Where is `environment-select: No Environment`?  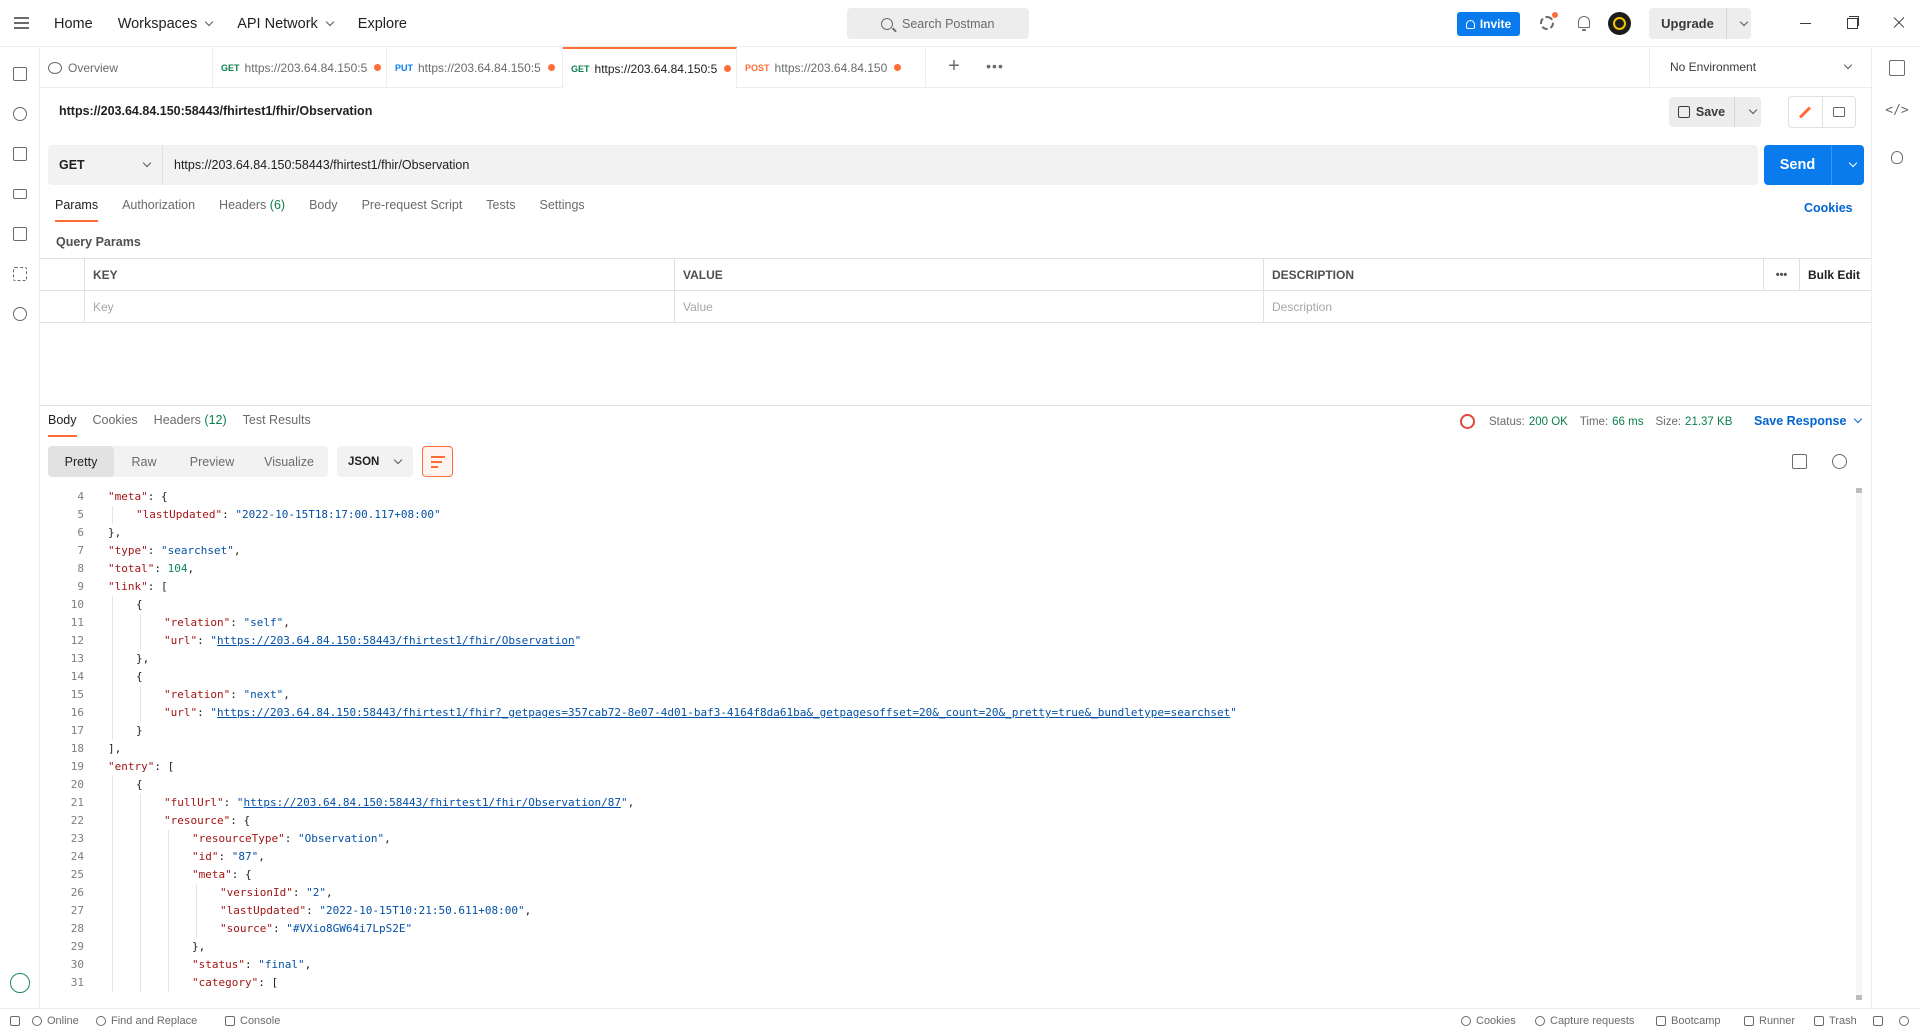 environment-select: No Environment is located at coordinates (1760, 67).